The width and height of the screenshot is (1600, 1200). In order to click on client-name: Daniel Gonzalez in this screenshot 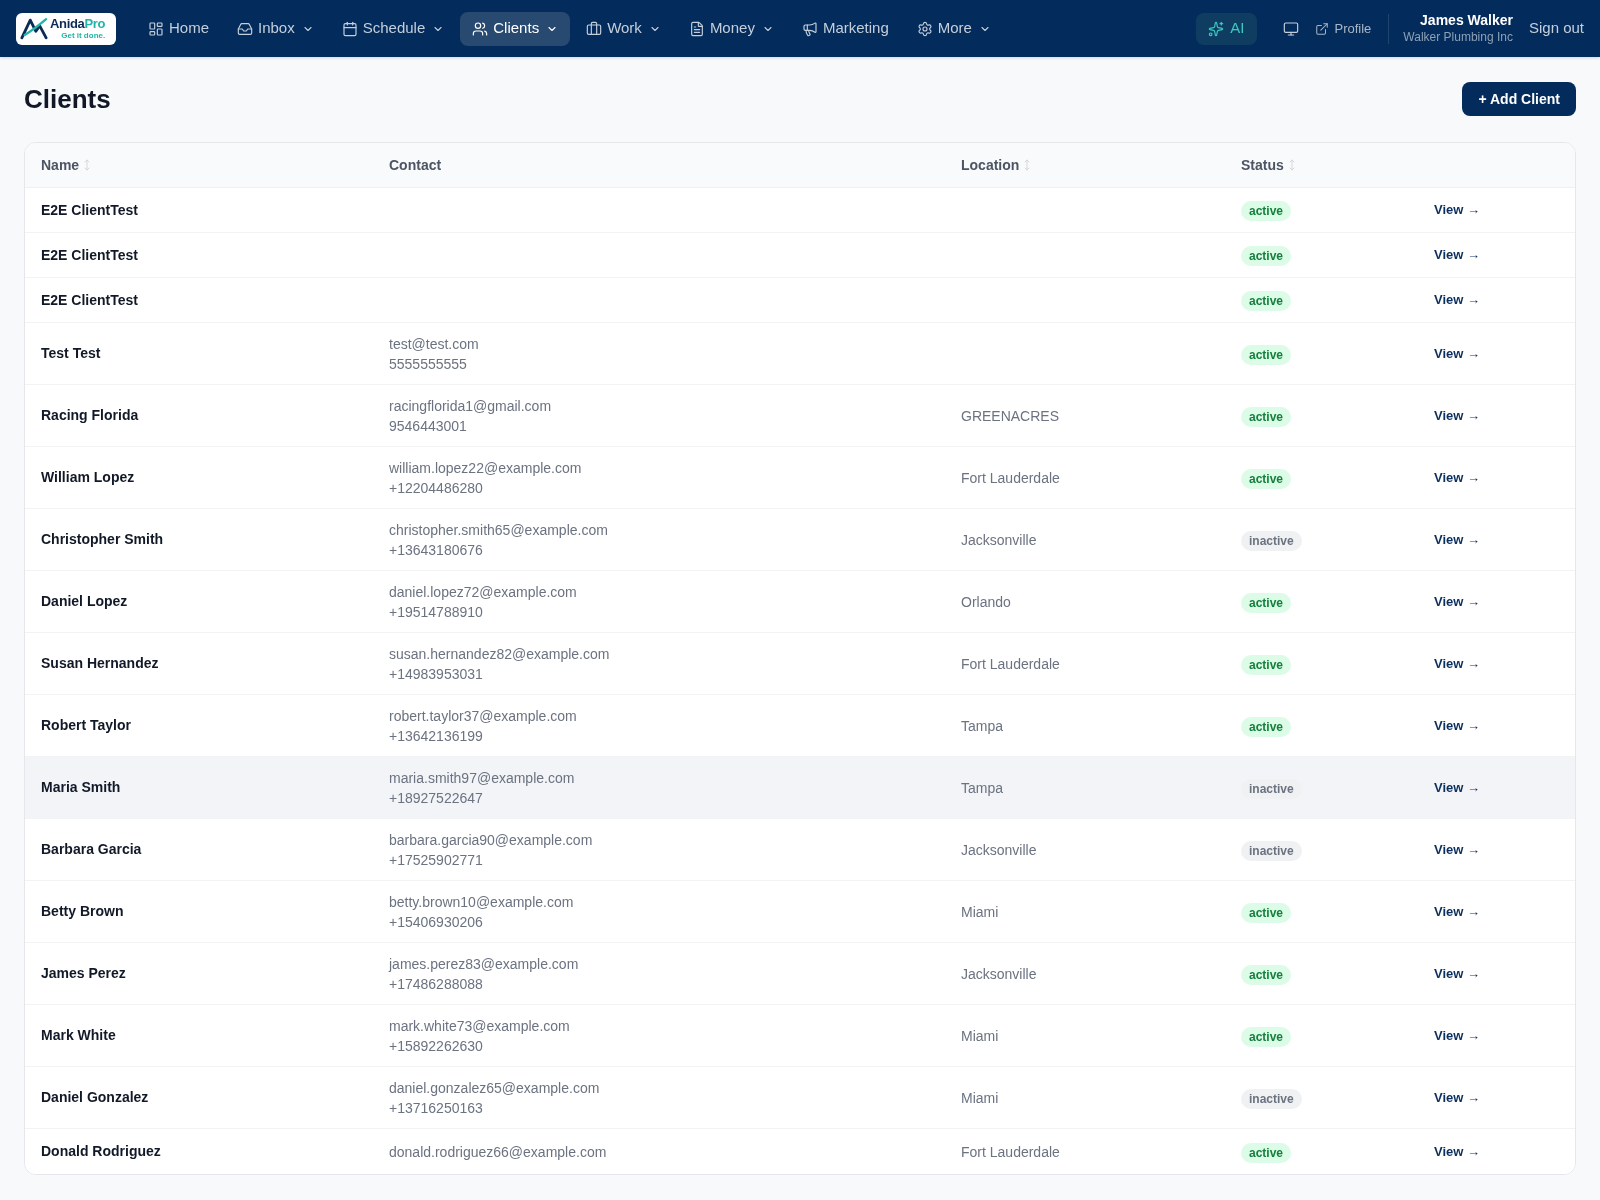, I will do `click(95, 1097)`.